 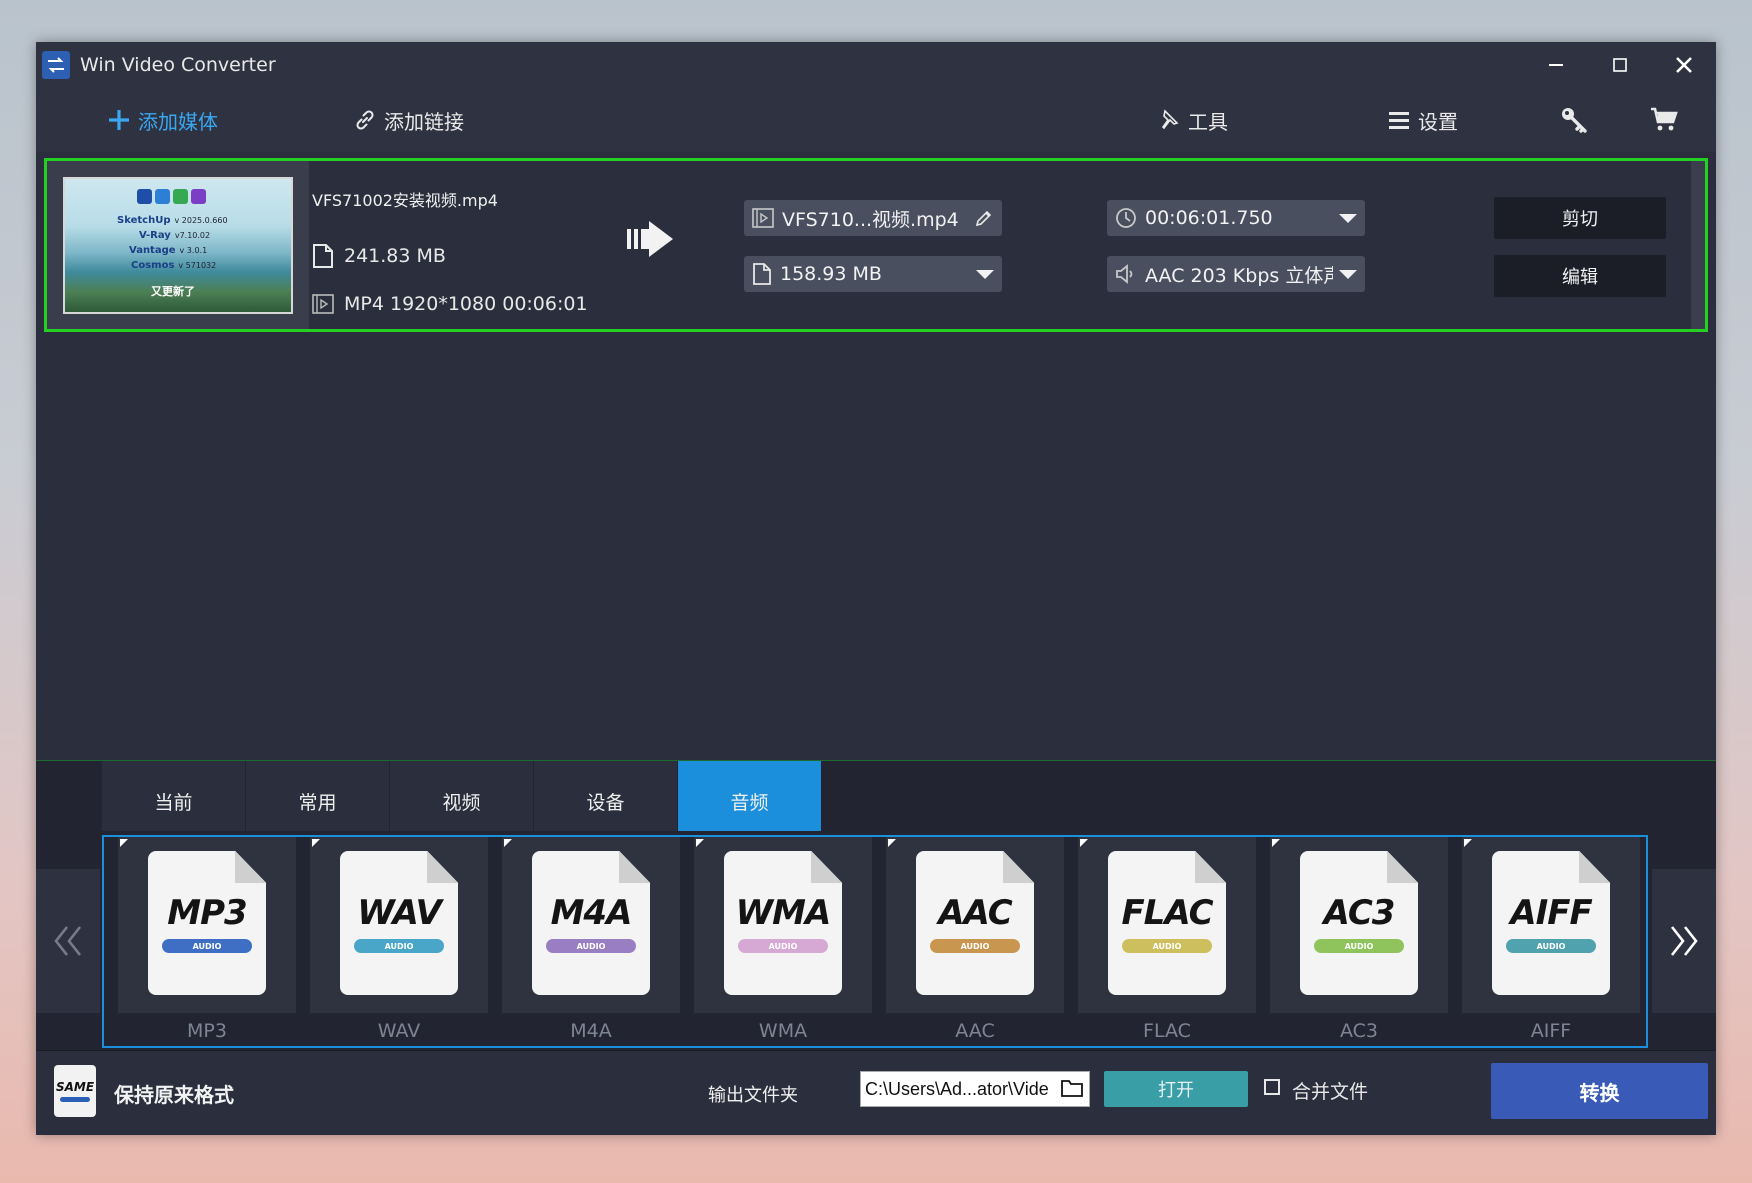 I want to click on maximize-button, so click(x=1620, y=65).